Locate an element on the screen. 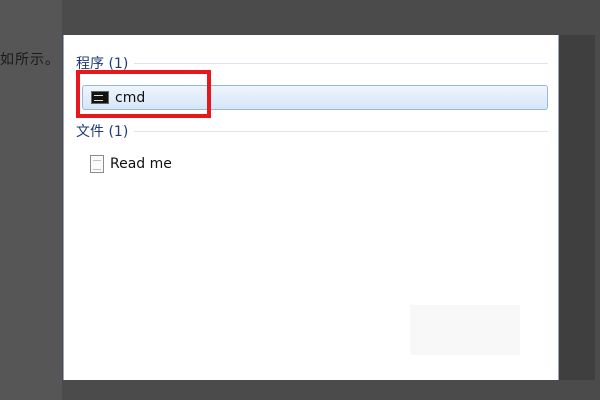 This screenshot has height=400, width=600. text-document-icon is located at coordinates (97, 163).